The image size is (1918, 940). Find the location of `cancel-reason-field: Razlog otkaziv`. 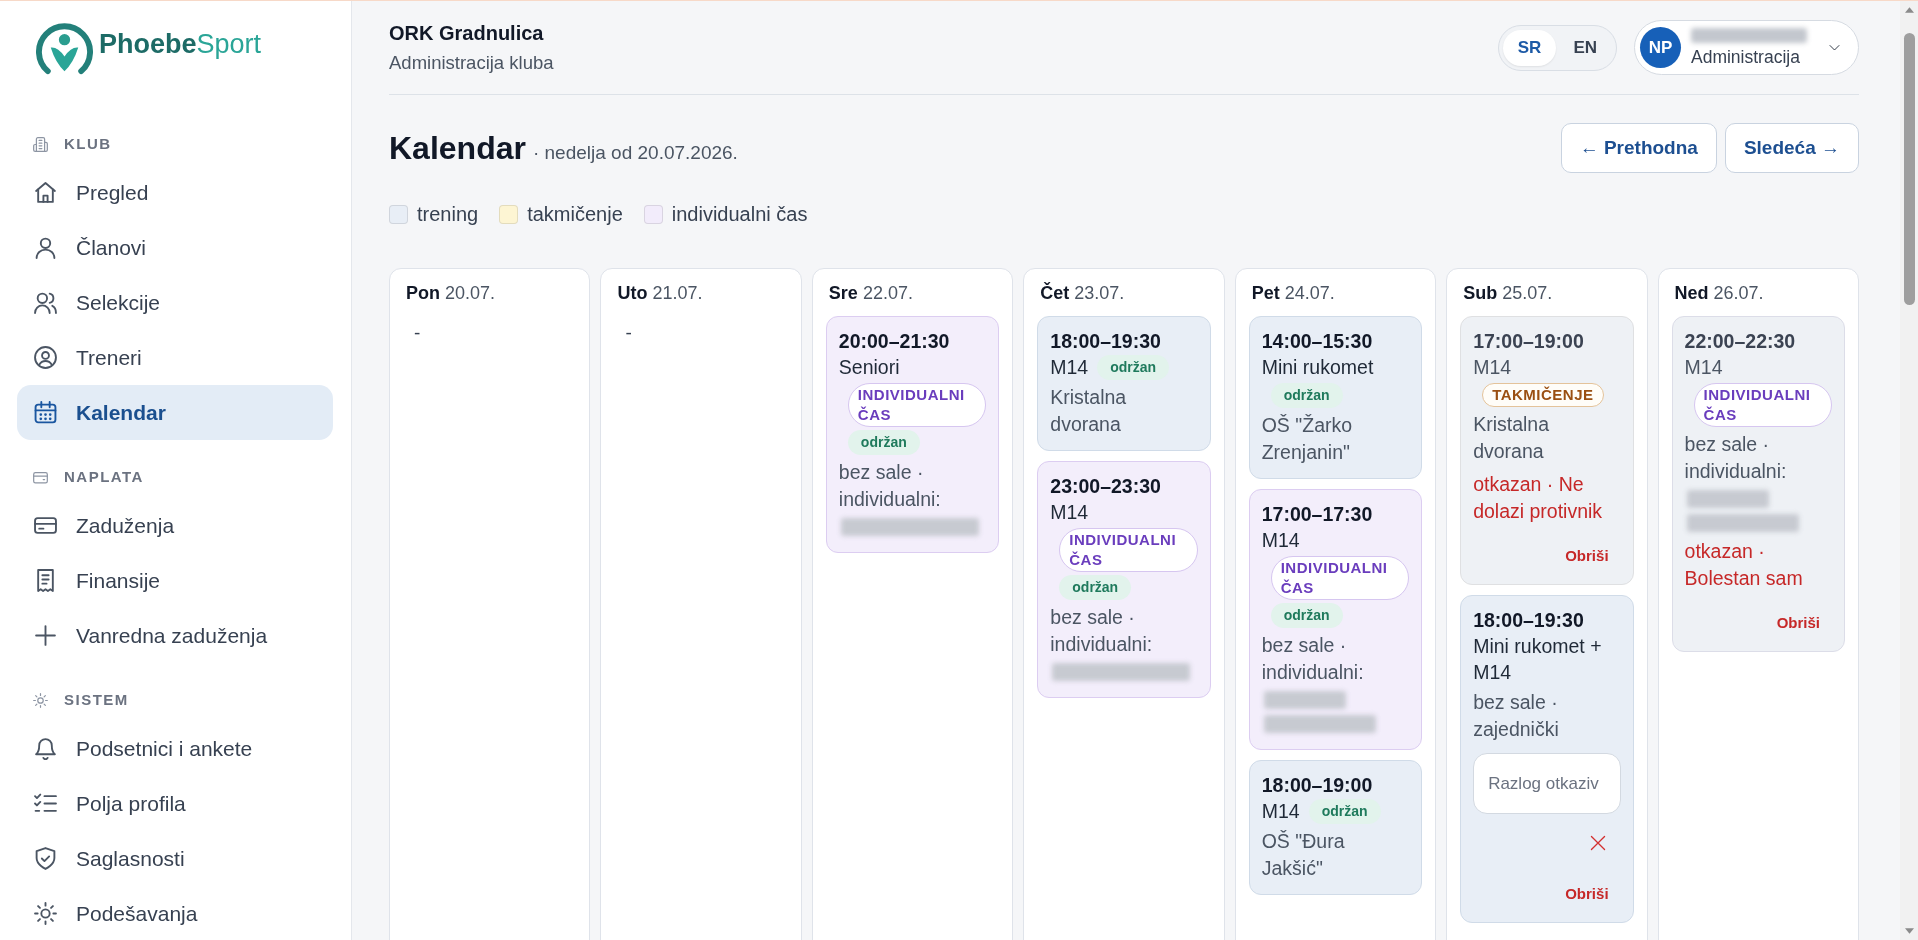

cancel-reason-field: Razlog otkaziv is located at coordinates (1547, 783).